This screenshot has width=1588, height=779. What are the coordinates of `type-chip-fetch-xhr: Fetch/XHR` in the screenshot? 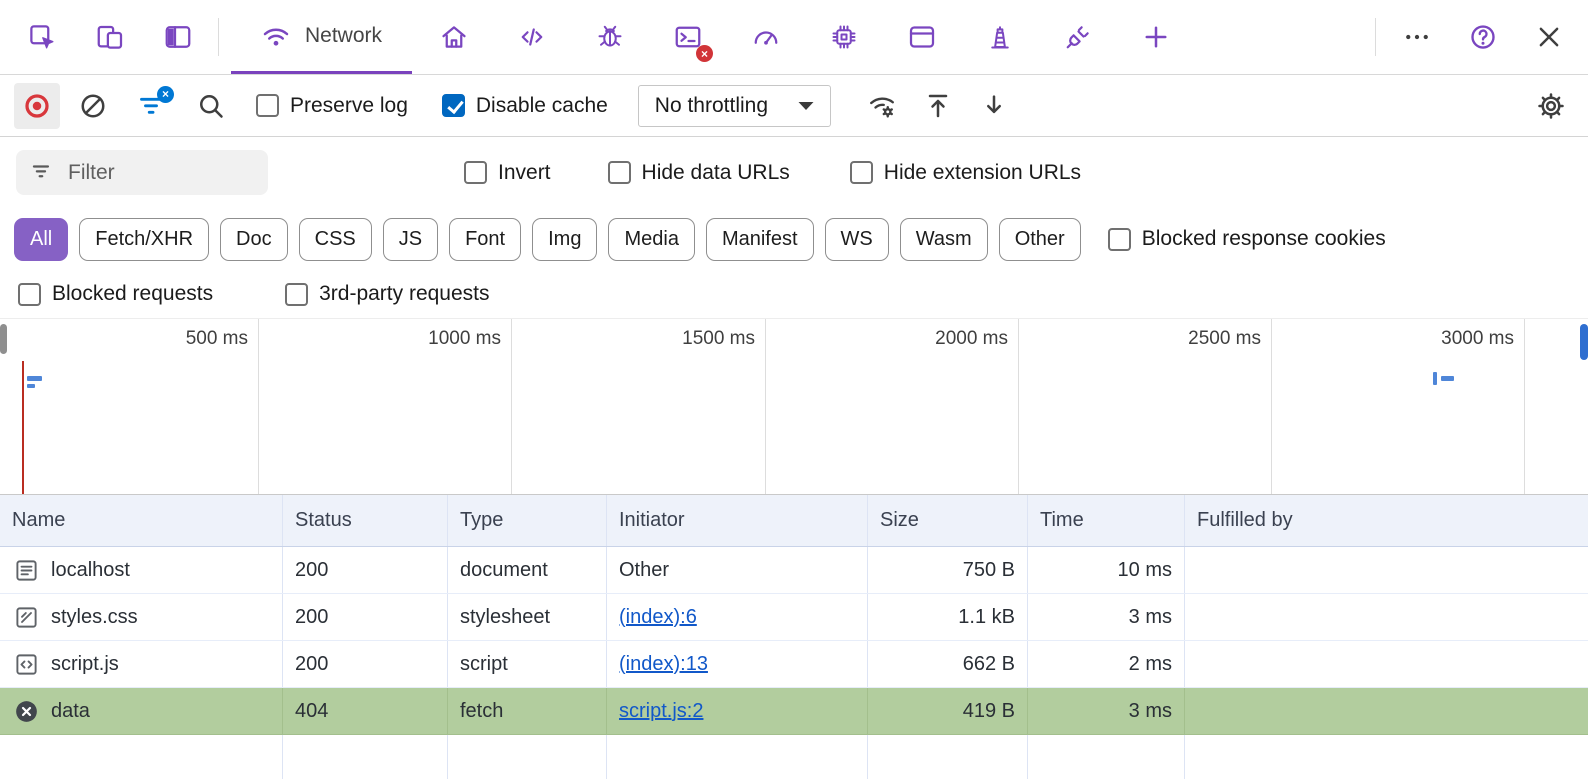 It's located at (144, 239).